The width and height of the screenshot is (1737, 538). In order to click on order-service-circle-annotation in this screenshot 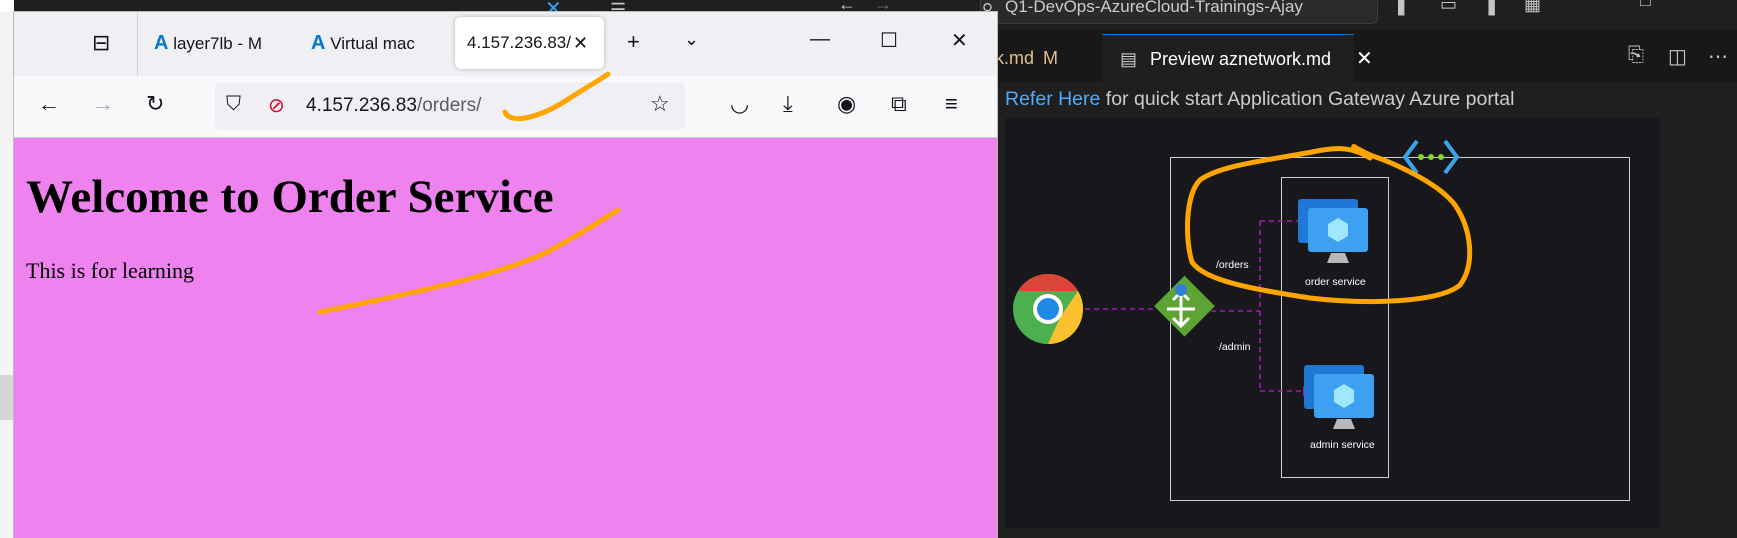, I will do `click(1328, 224)`.